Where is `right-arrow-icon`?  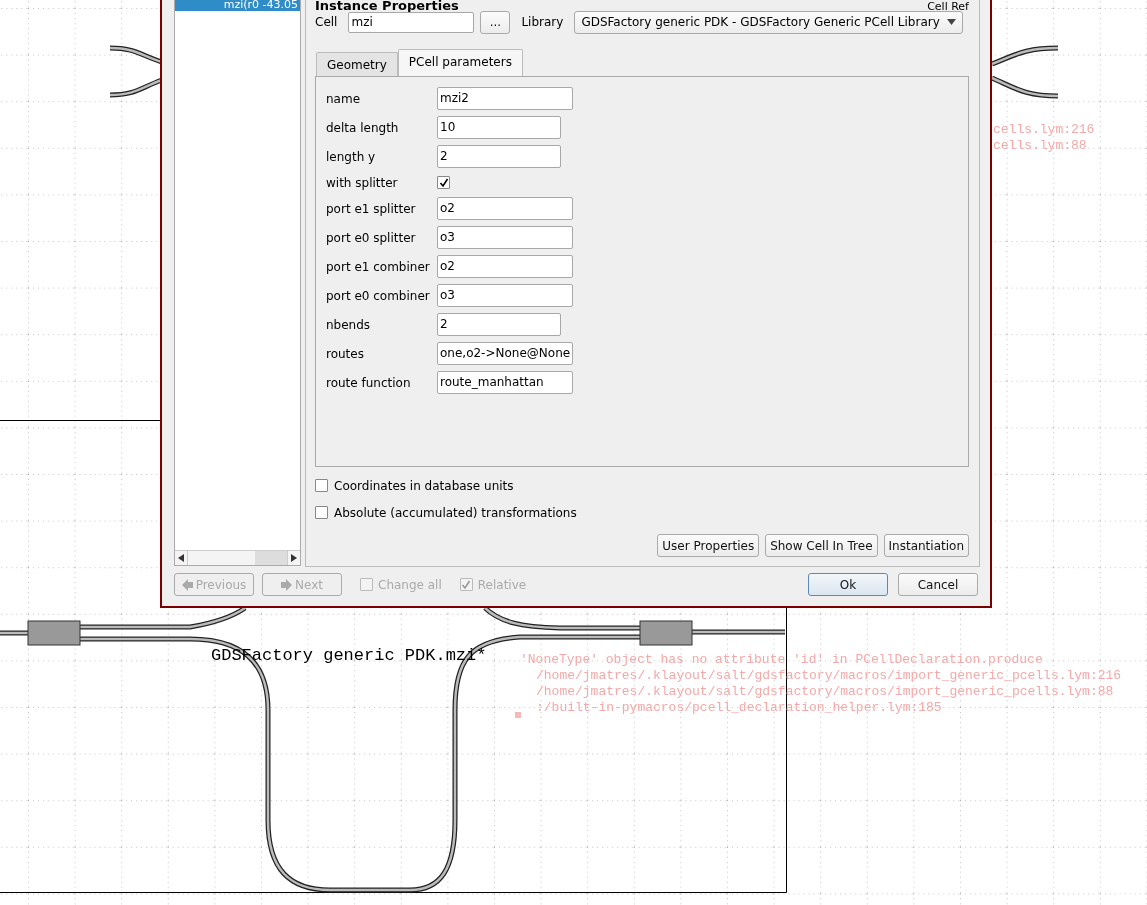 right-arrow-icon is located at coordinates (286, 584).